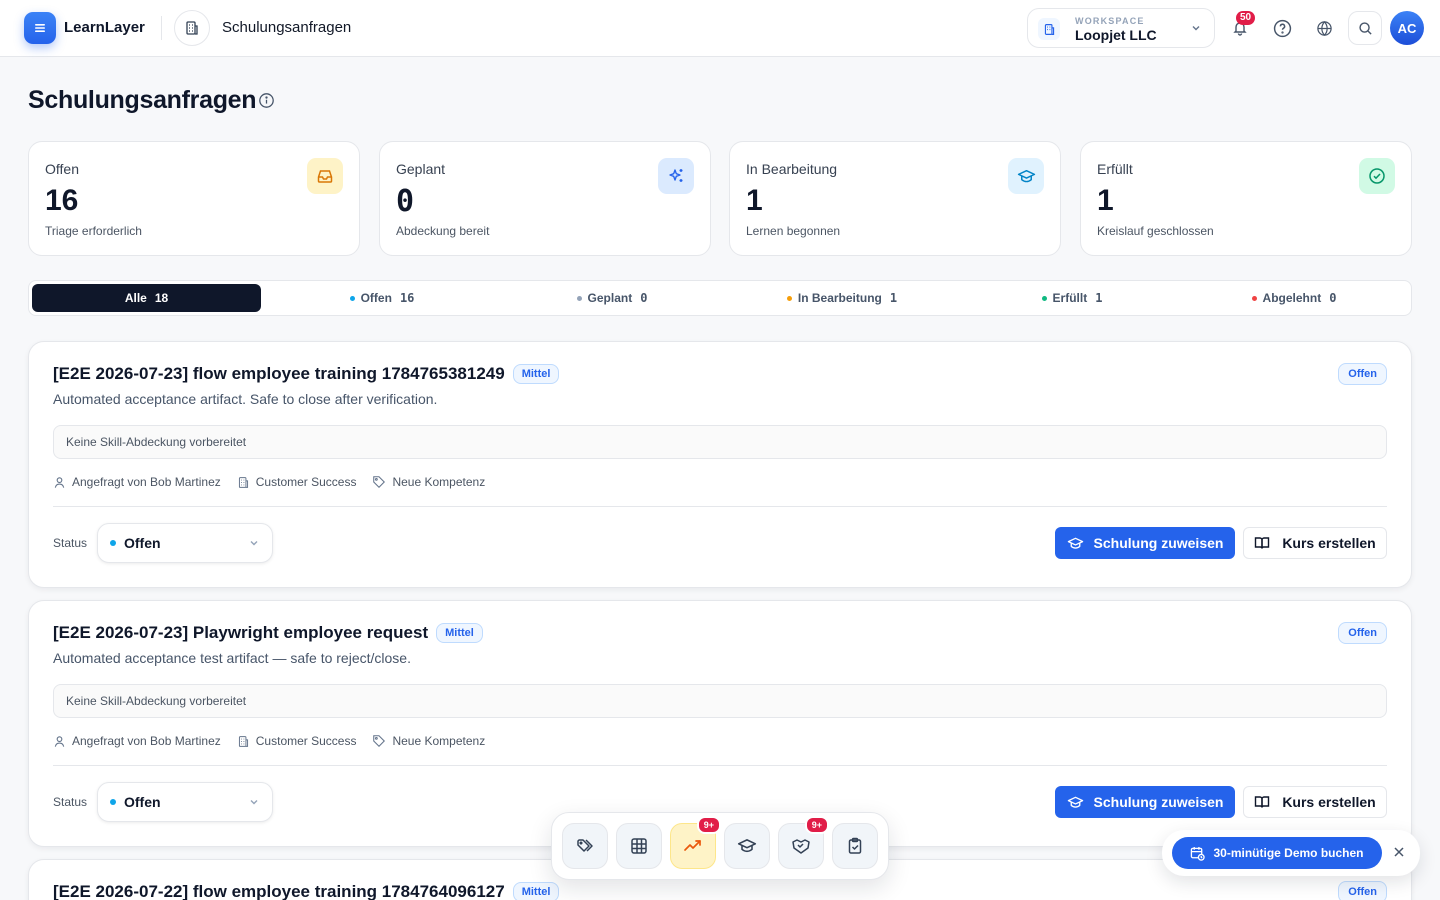 The height and width of the screenshot is (900, 1440). Describe the element at coordinates (692, 845) in the screenshot. I see `trending-up-icon` at that location.